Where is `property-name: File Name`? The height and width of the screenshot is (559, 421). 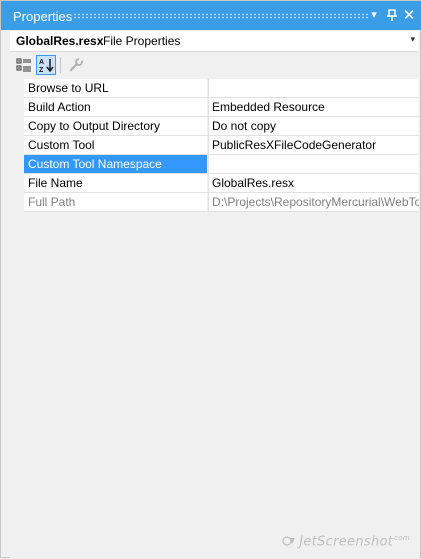
property-name: File Name is located at coordinates (115, 183).